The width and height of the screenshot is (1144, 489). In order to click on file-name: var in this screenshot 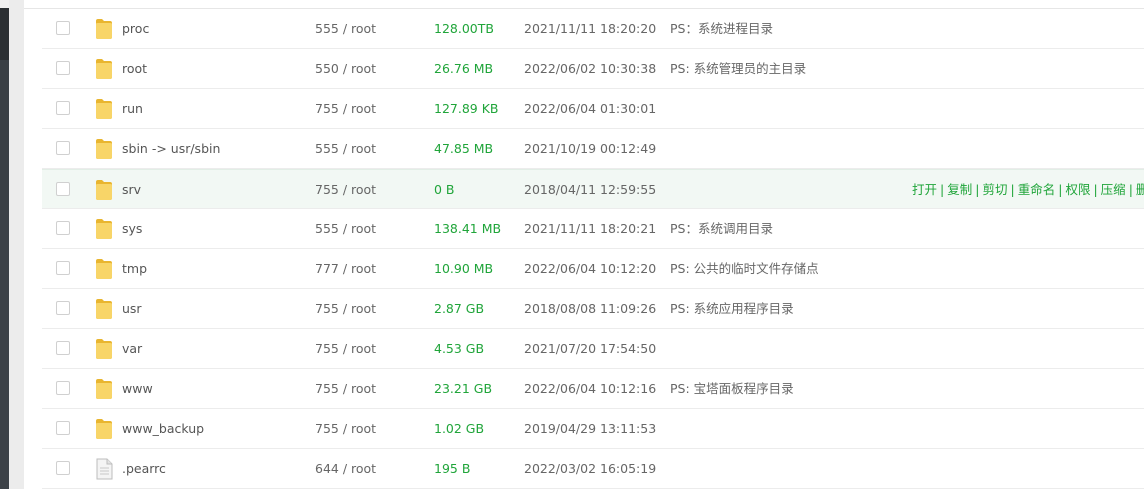, I will do `click(132, 349)`.